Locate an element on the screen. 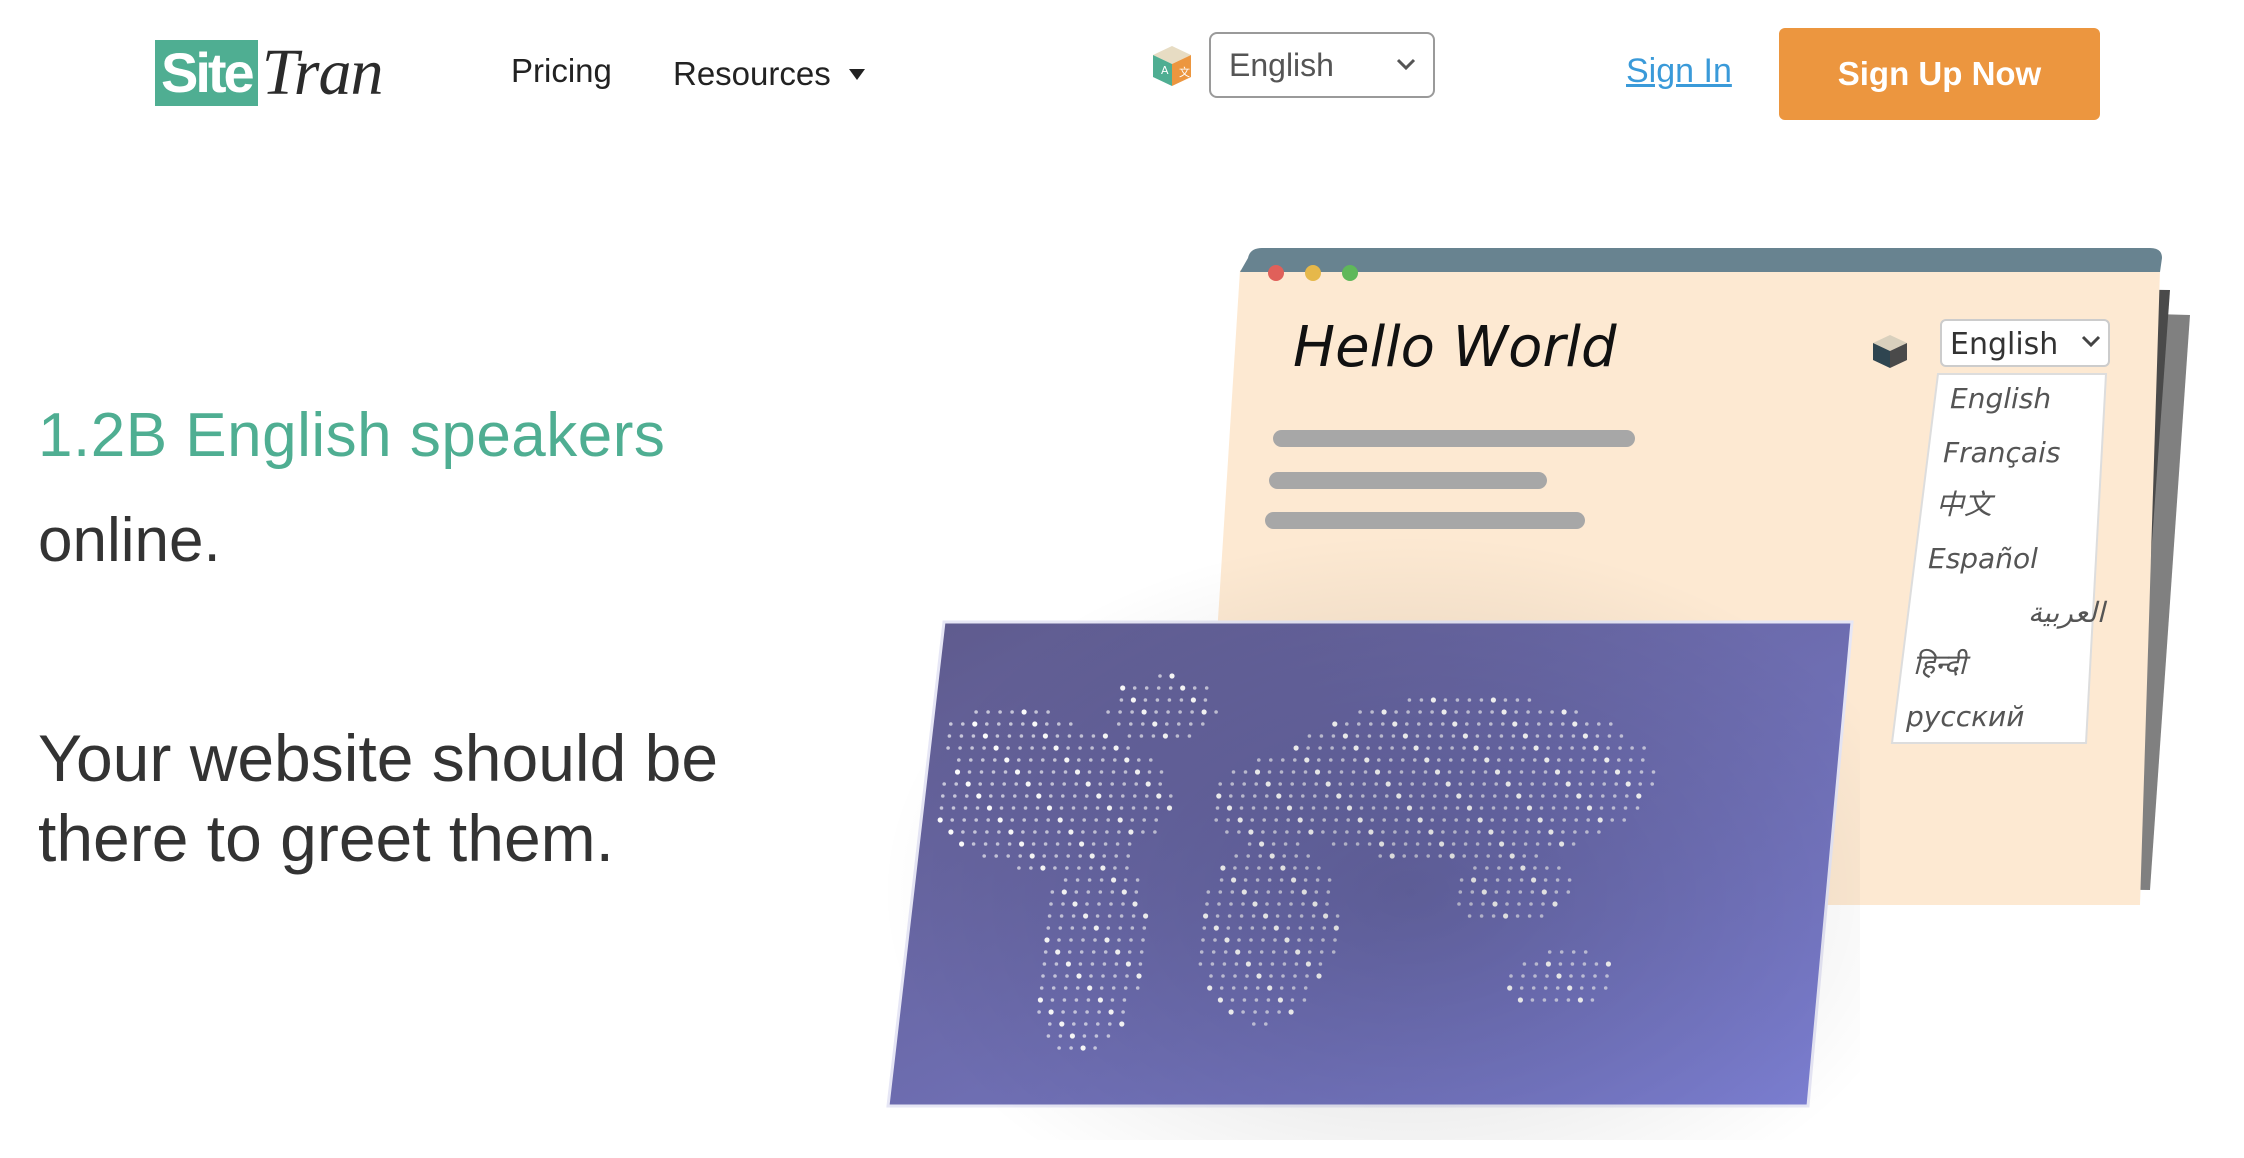 Image resolution: width=2244 pixels, height=1158 pixels. language-select-value: English is located at coordinates (1281, 64).